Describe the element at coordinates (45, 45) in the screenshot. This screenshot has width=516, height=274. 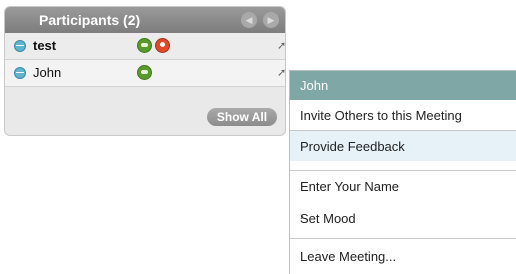
I see `participant-name: test` at that location.